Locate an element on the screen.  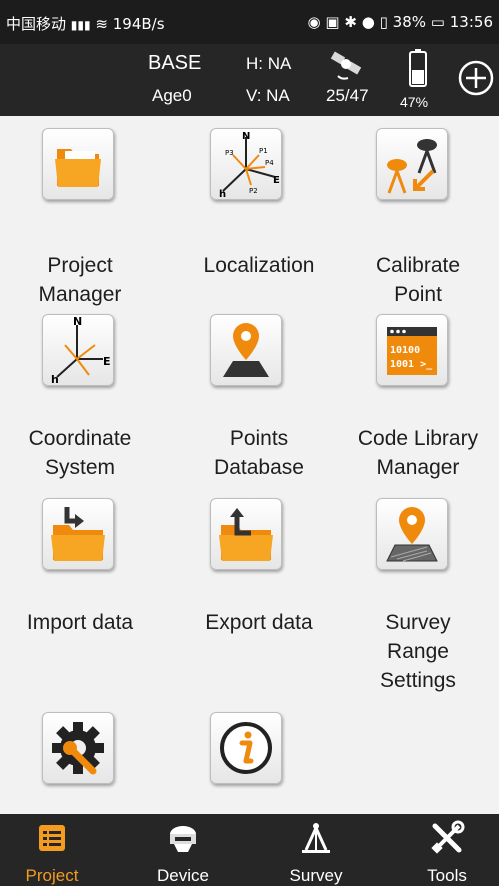
age-value: Age0 is located at coordinates (172, 95).